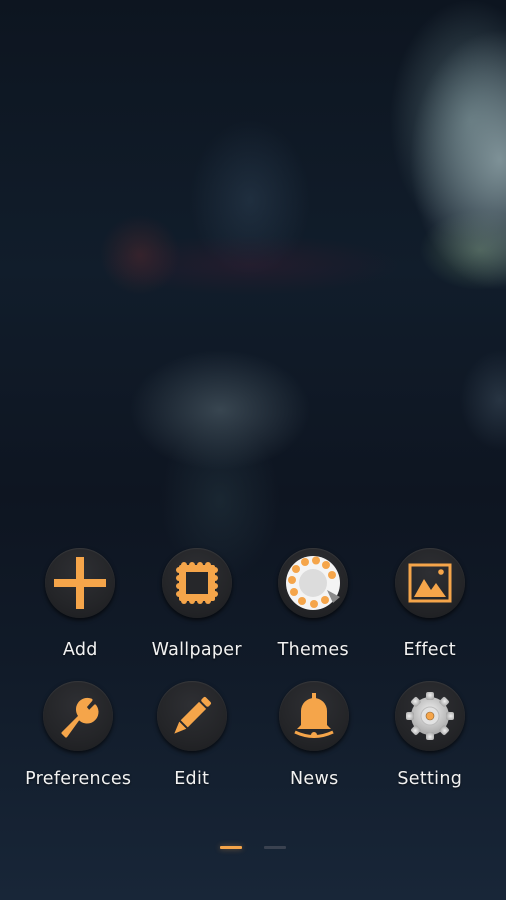 The width and height of the screenshot is (506, 900). I want to click on effect-button, so click(429, 583).